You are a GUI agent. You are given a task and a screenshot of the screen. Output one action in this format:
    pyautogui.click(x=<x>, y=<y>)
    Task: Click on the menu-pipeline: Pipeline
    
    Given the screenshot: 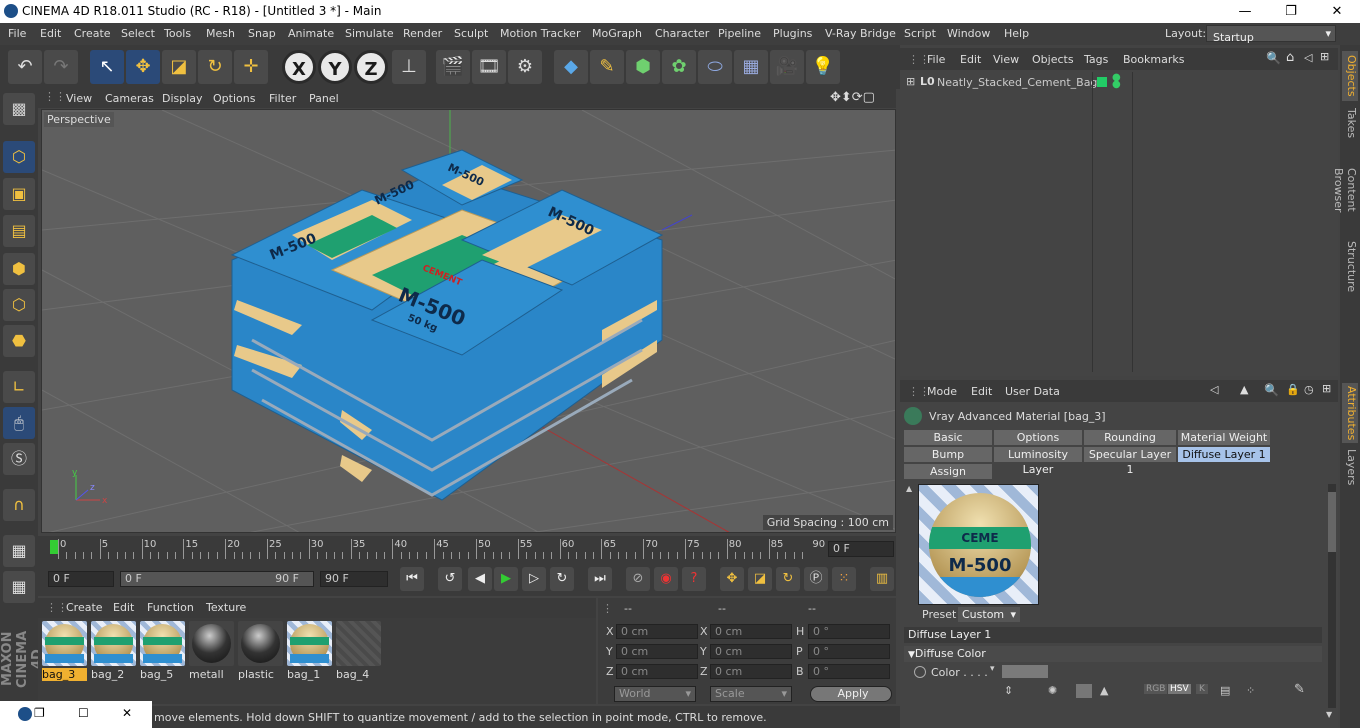 What is the action you would take?
    pyautogui.click(x=739, y=33)
    